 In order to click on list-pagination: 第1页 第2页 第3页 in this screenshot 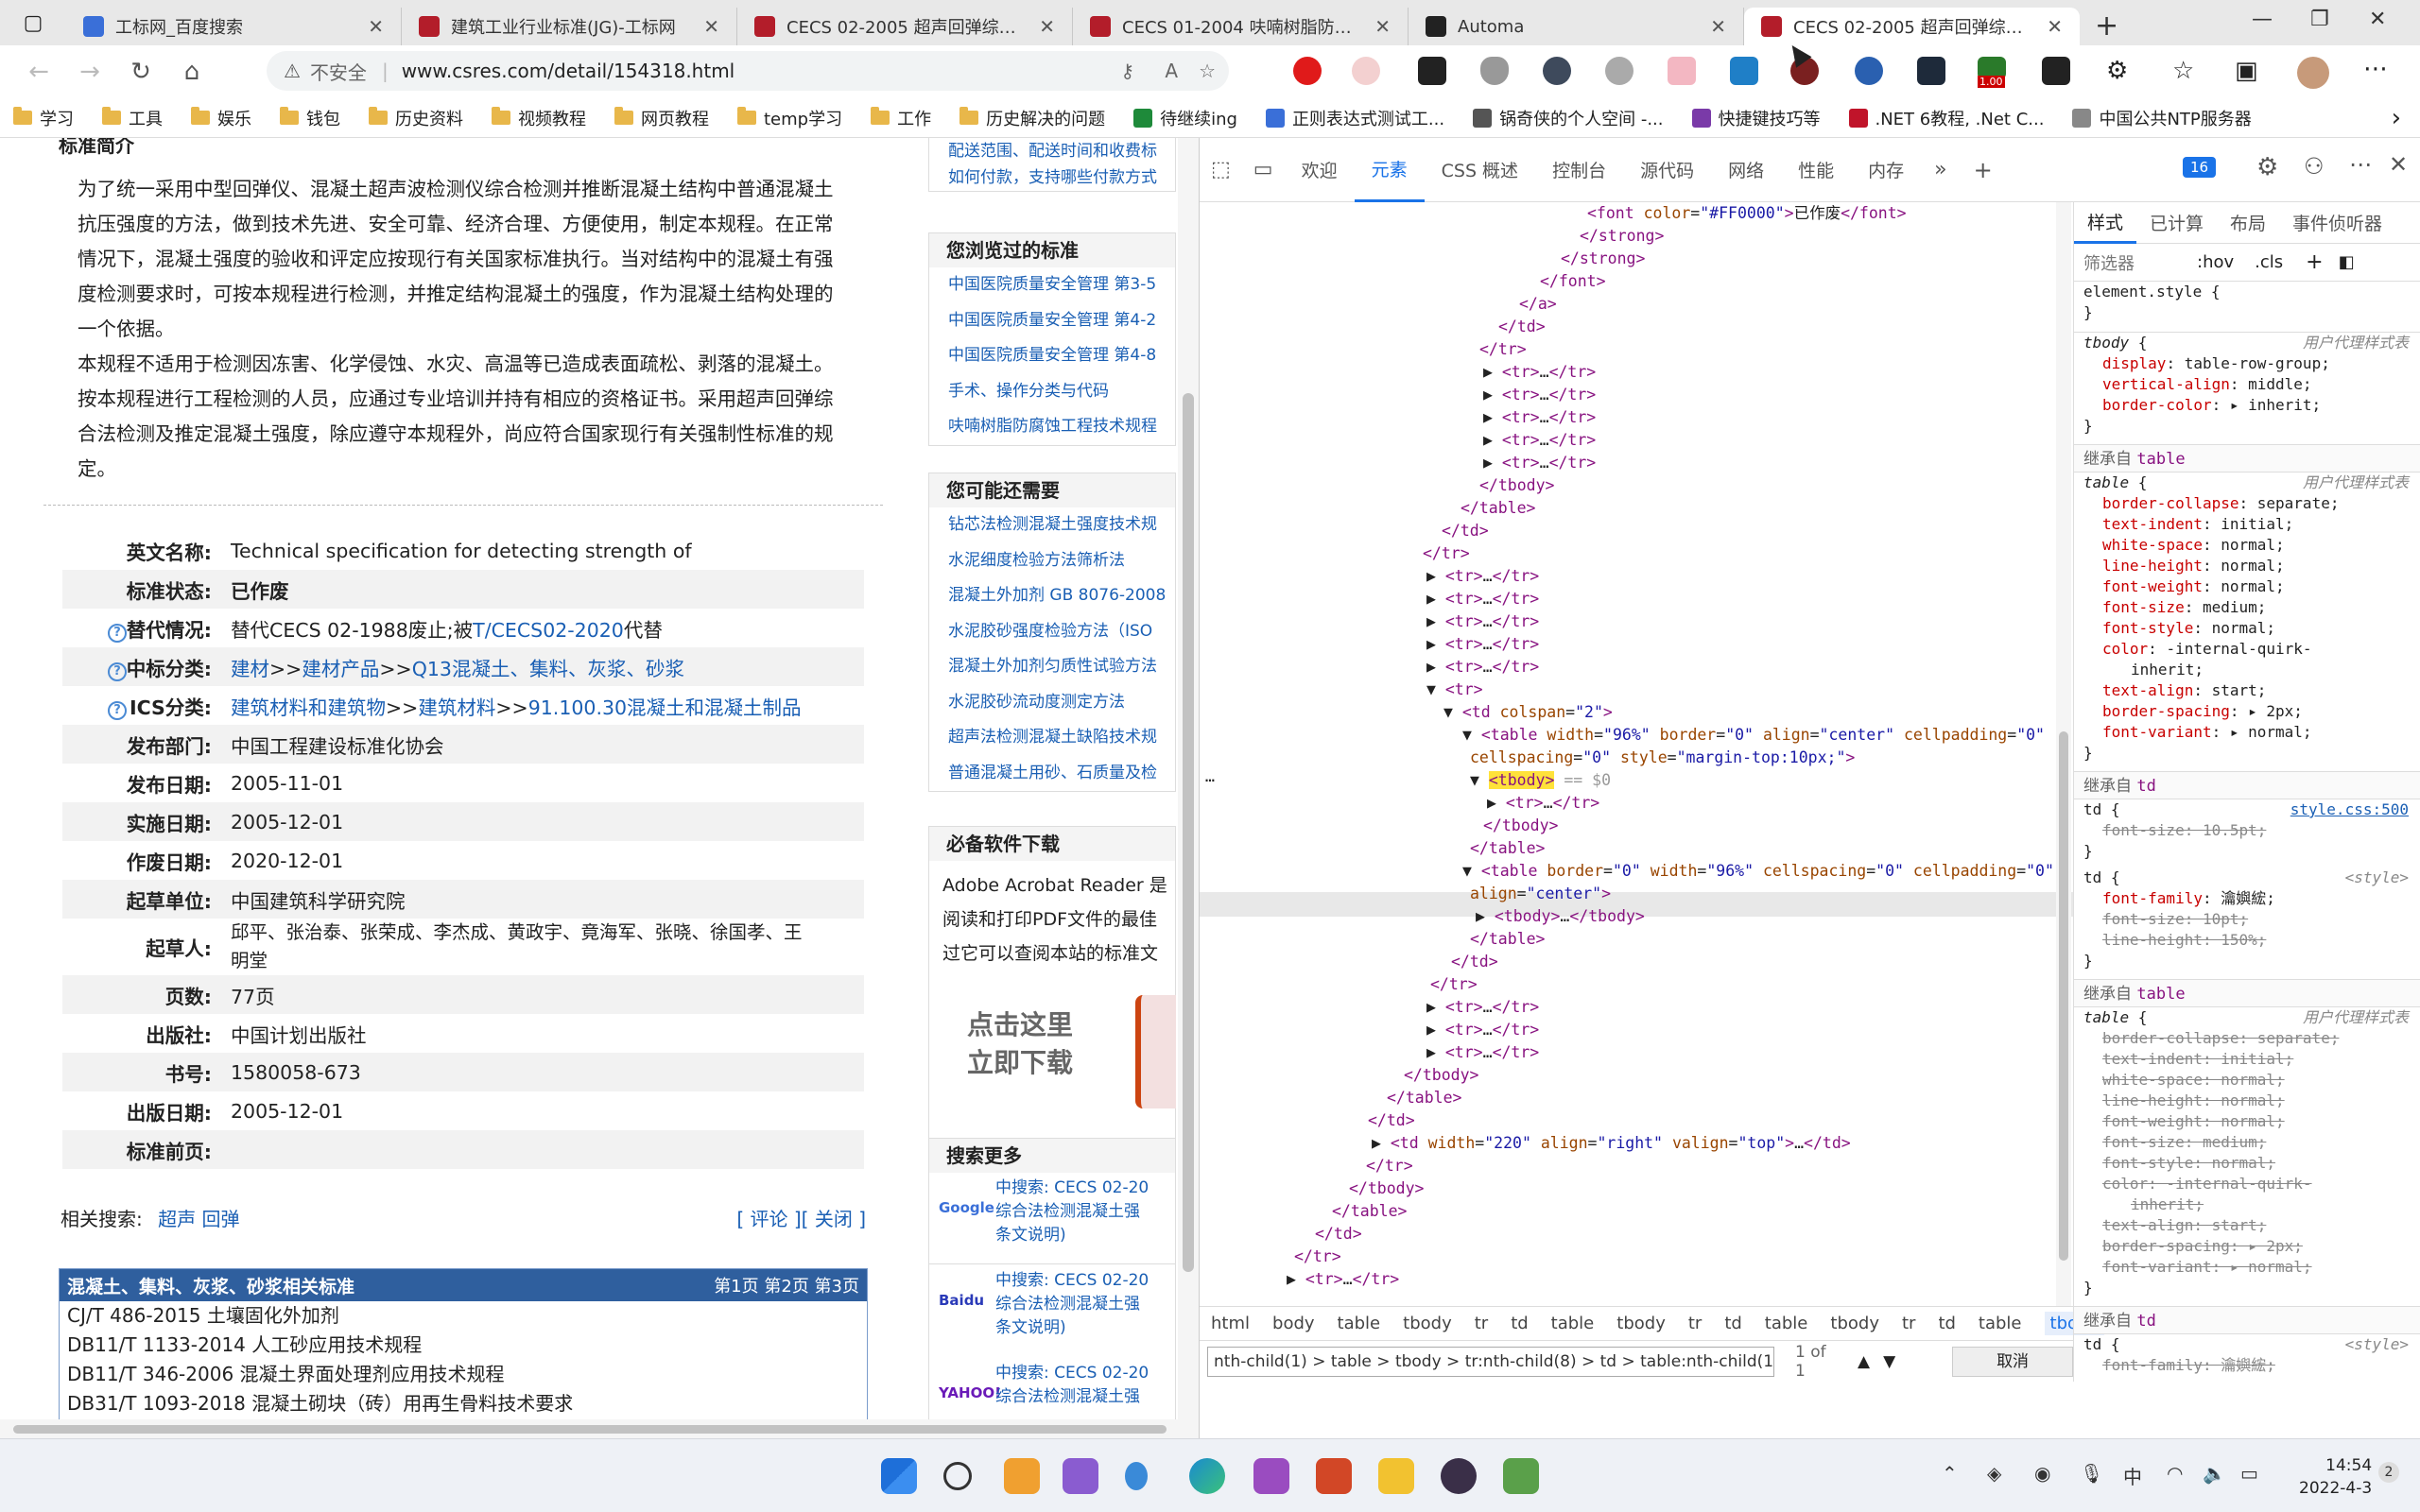, I will do `click(786, 1285)`.